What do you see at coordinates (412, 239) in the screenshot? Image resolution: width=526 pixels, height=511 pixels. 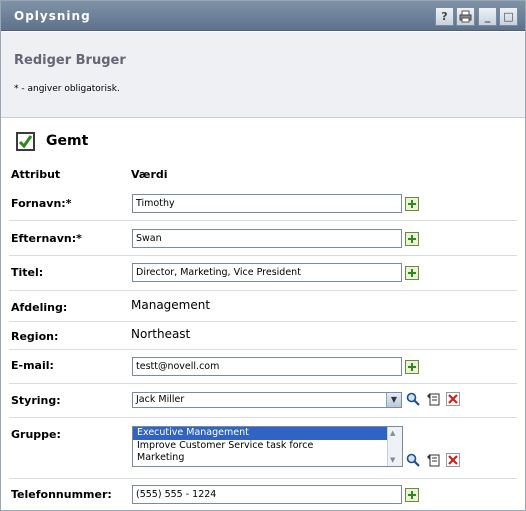 I see `add-lastname-icon` at bounding box center [412, 239].